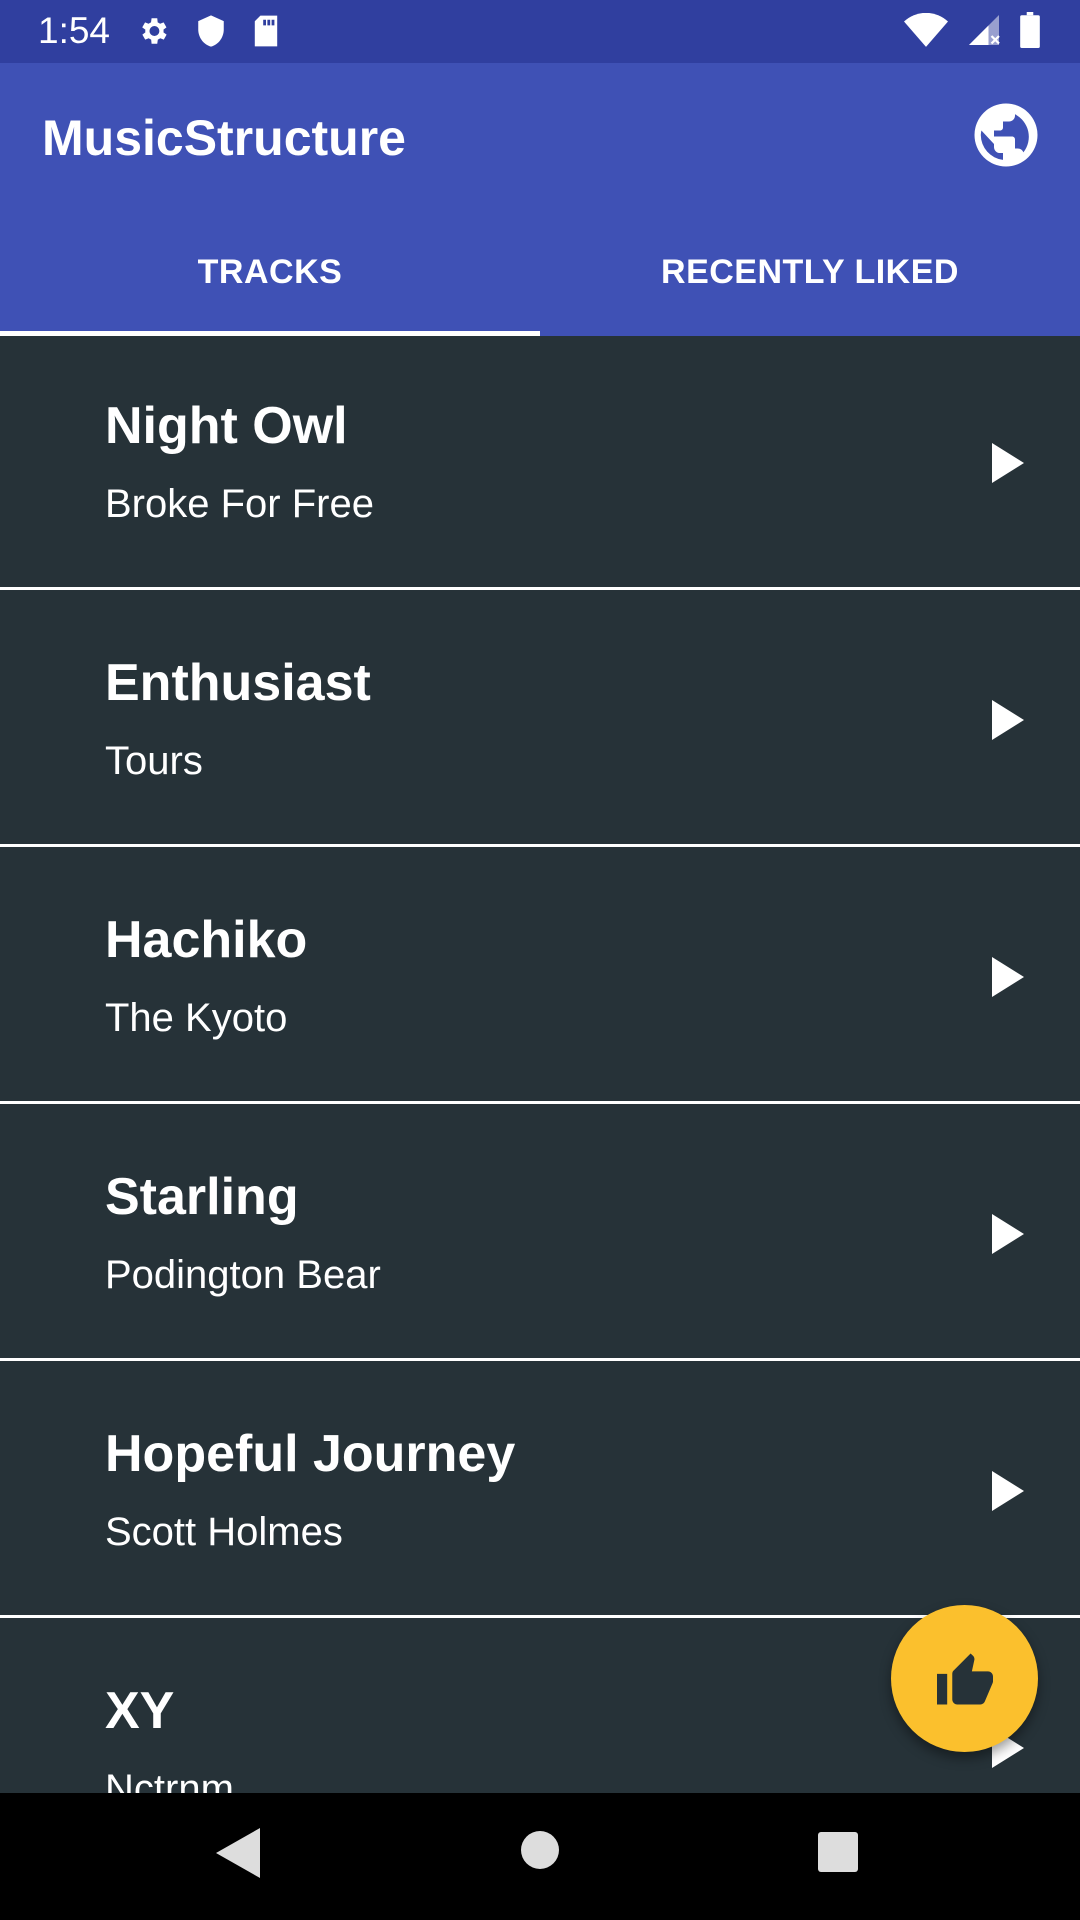 The height and width of the screenshot is (1920, 1080). Describe the element at coordinates (224, 1532) in the screenshot. I see `track-artist: Scott Holmes` at that location.